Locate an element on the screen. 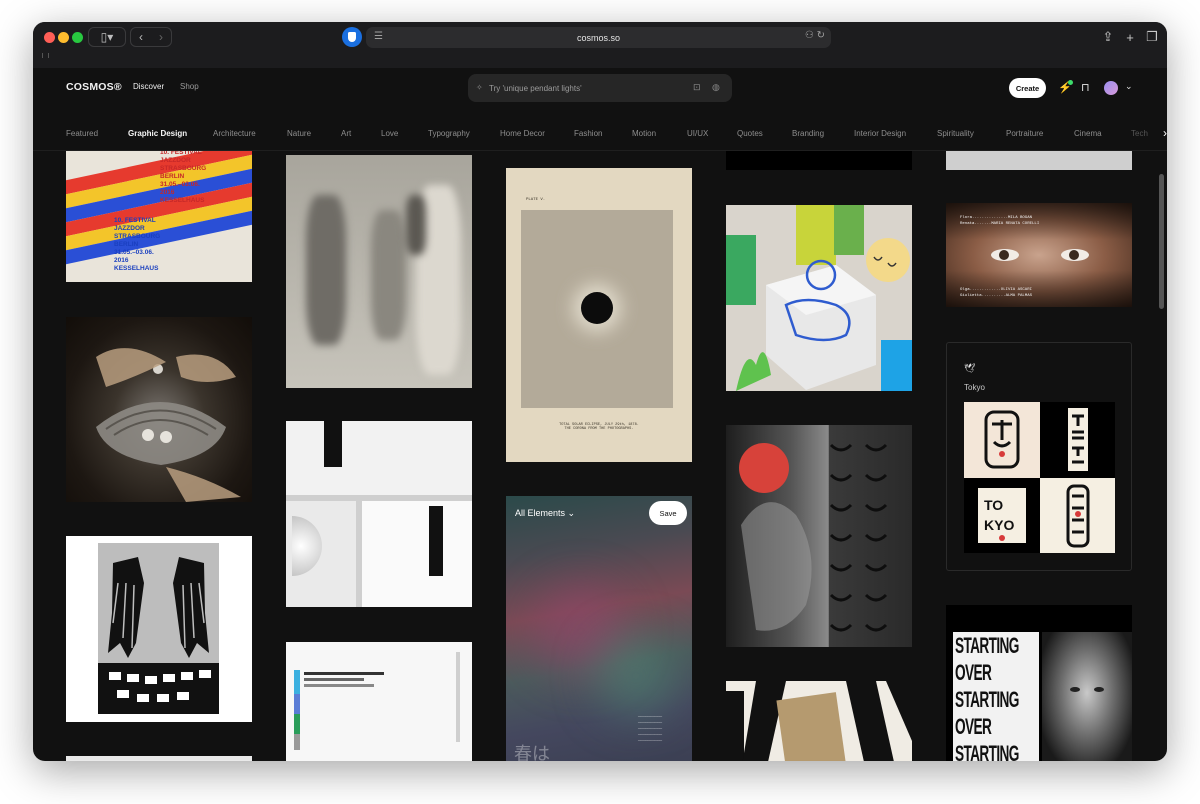  tab-spirituality: Spirituality is located at coordinates (955, 133).